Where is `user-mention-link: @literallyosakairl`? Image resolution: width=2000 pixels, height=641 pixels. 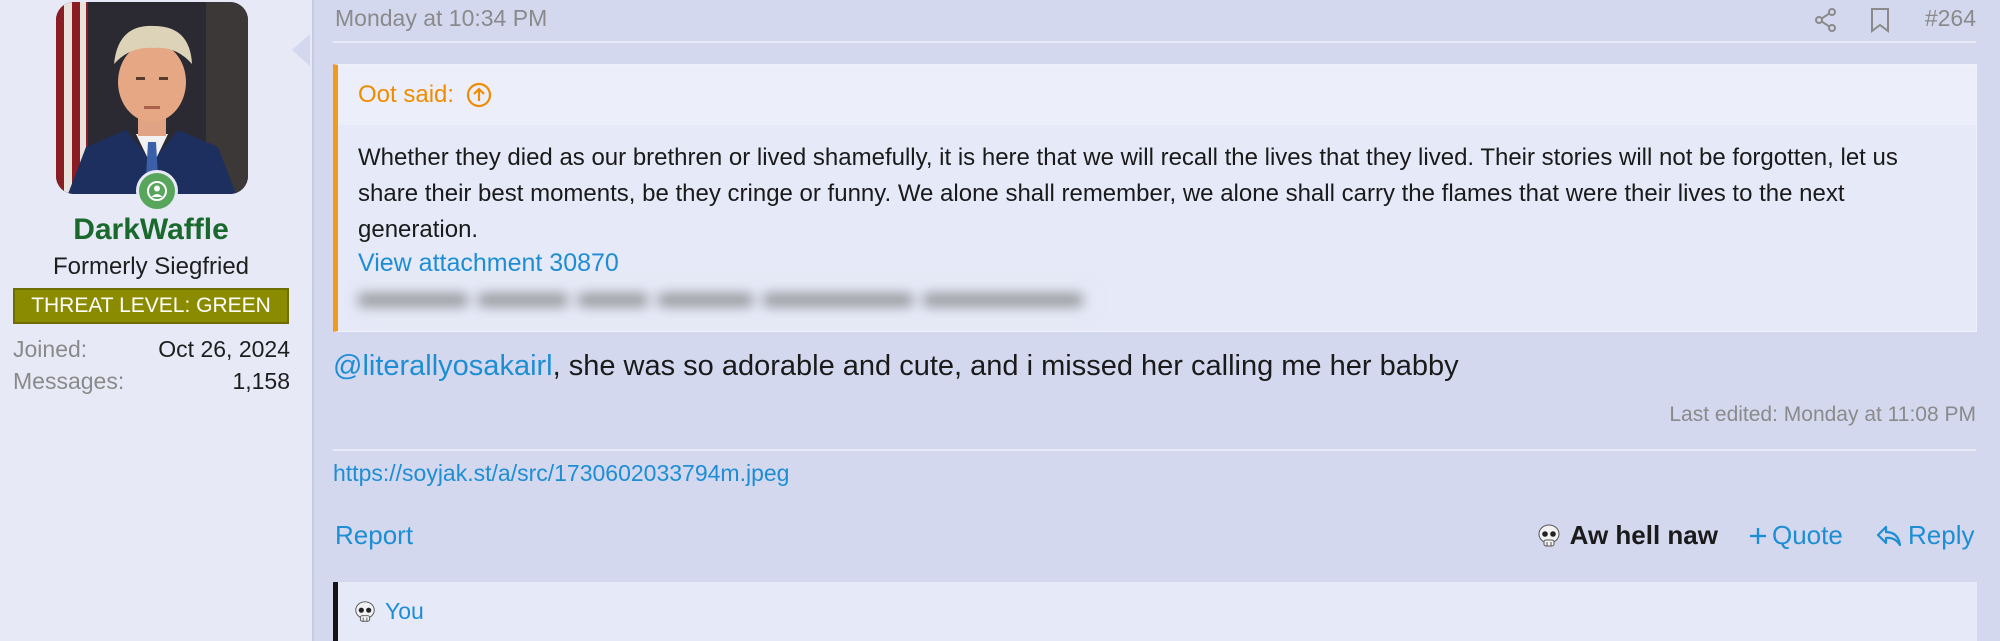 user-mention-link: @literallyosakairl is located at coordinates (443, 366).